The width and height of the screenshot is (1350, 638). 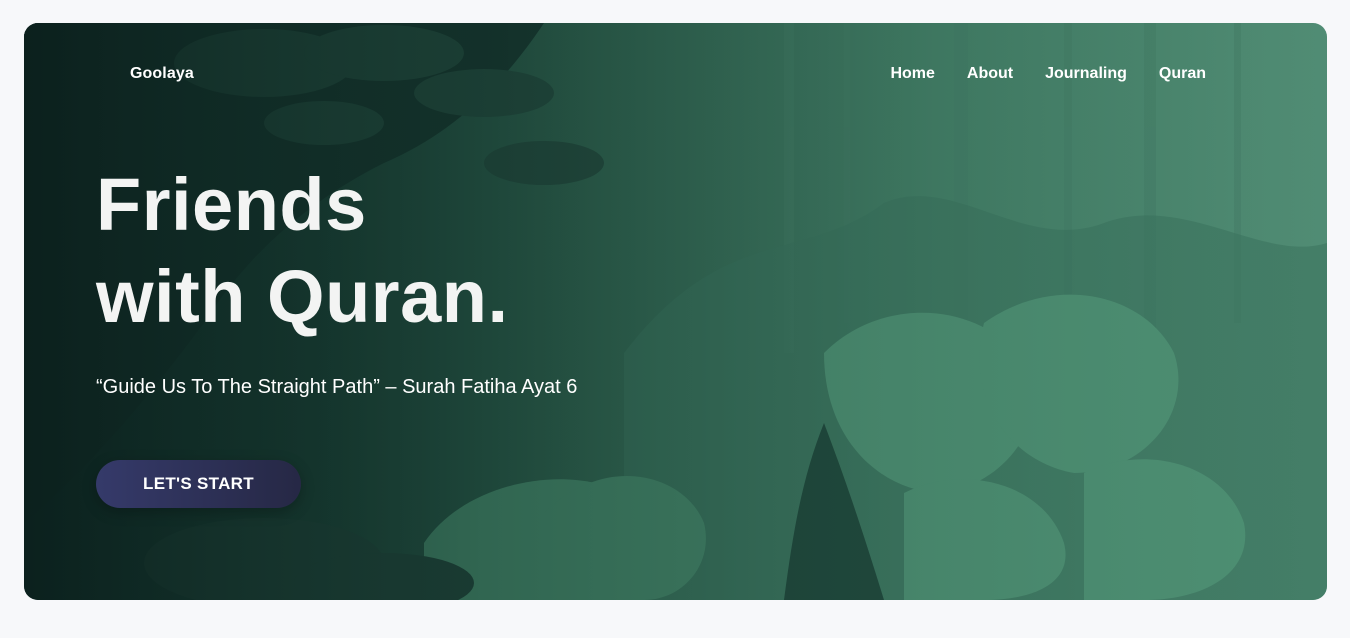 What do you see at coordinates (162, 74) in the screenshot?
I see `brand-logo-text: Goolaya` at bounding box center [162, 74].